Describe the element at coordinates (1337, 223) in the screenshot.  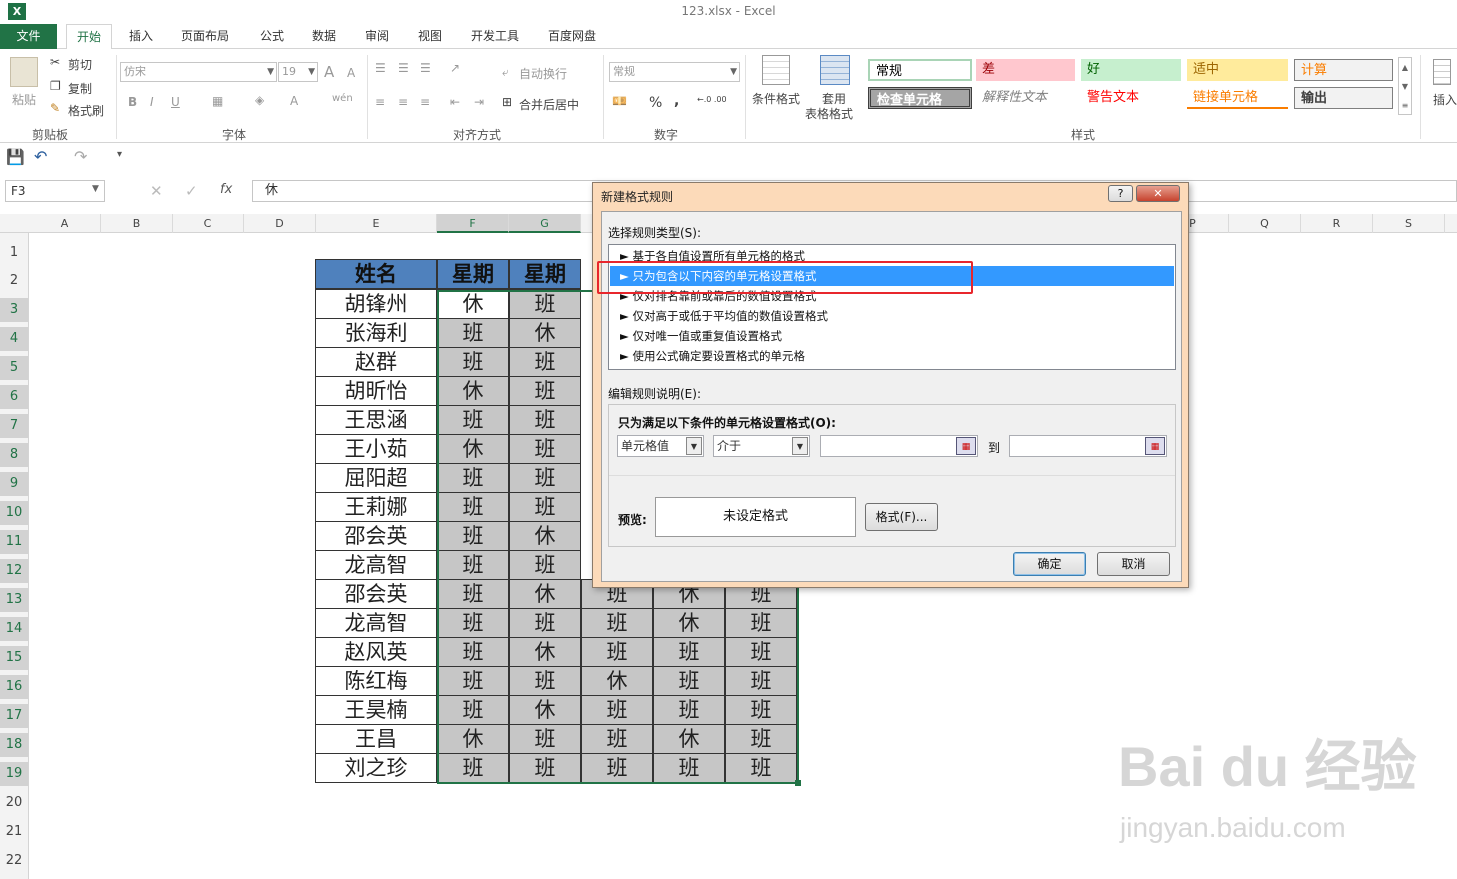
I see `column-header: R` at that location.